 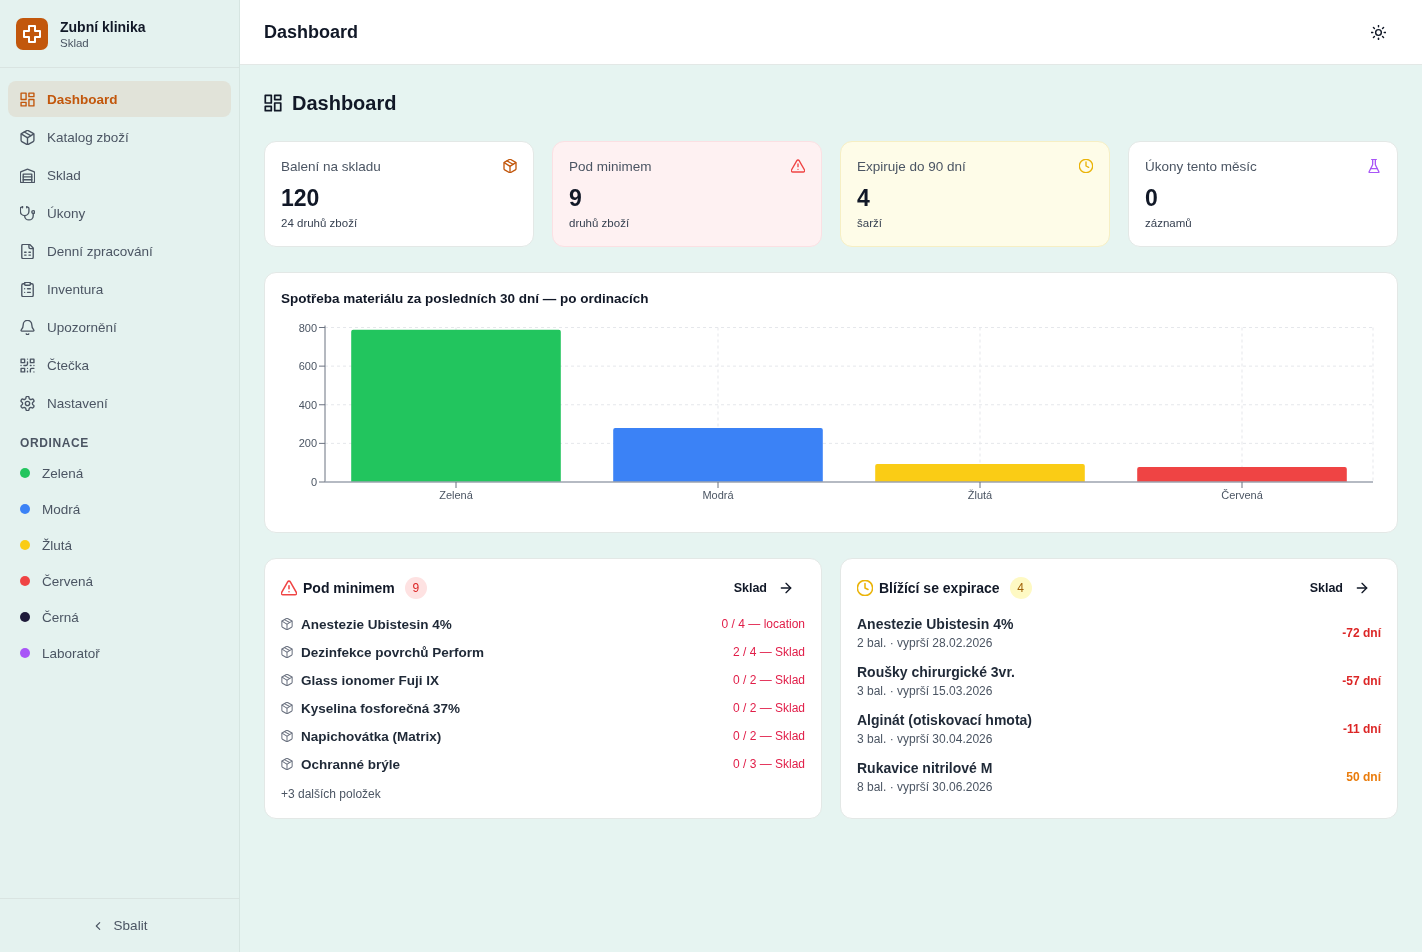 What do you see at coordinates (610, 167) in the screenshot?
I see `stat-label: Pod minimem` at bounding box center [610, 167].